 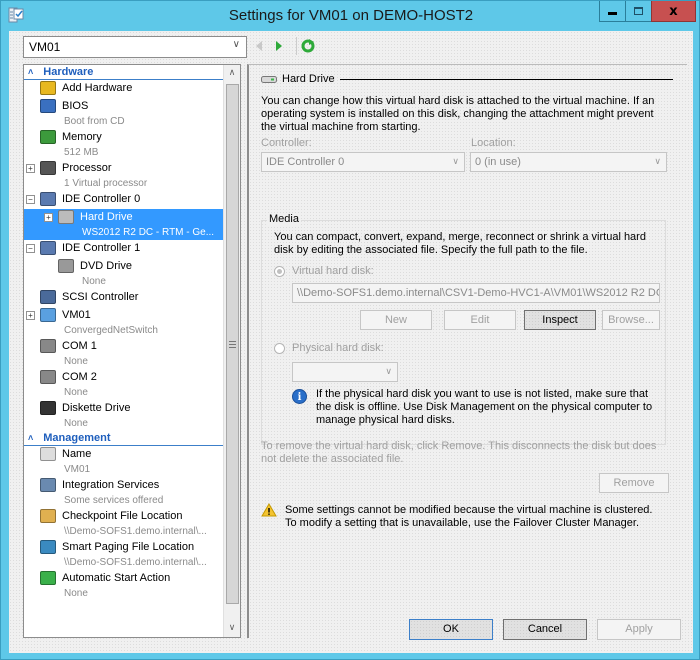 What do you see at coordinates (116, 578) in the screenshot?
I see `tree-item-label: Automatic Start Action` at bounding box center [116, 578].